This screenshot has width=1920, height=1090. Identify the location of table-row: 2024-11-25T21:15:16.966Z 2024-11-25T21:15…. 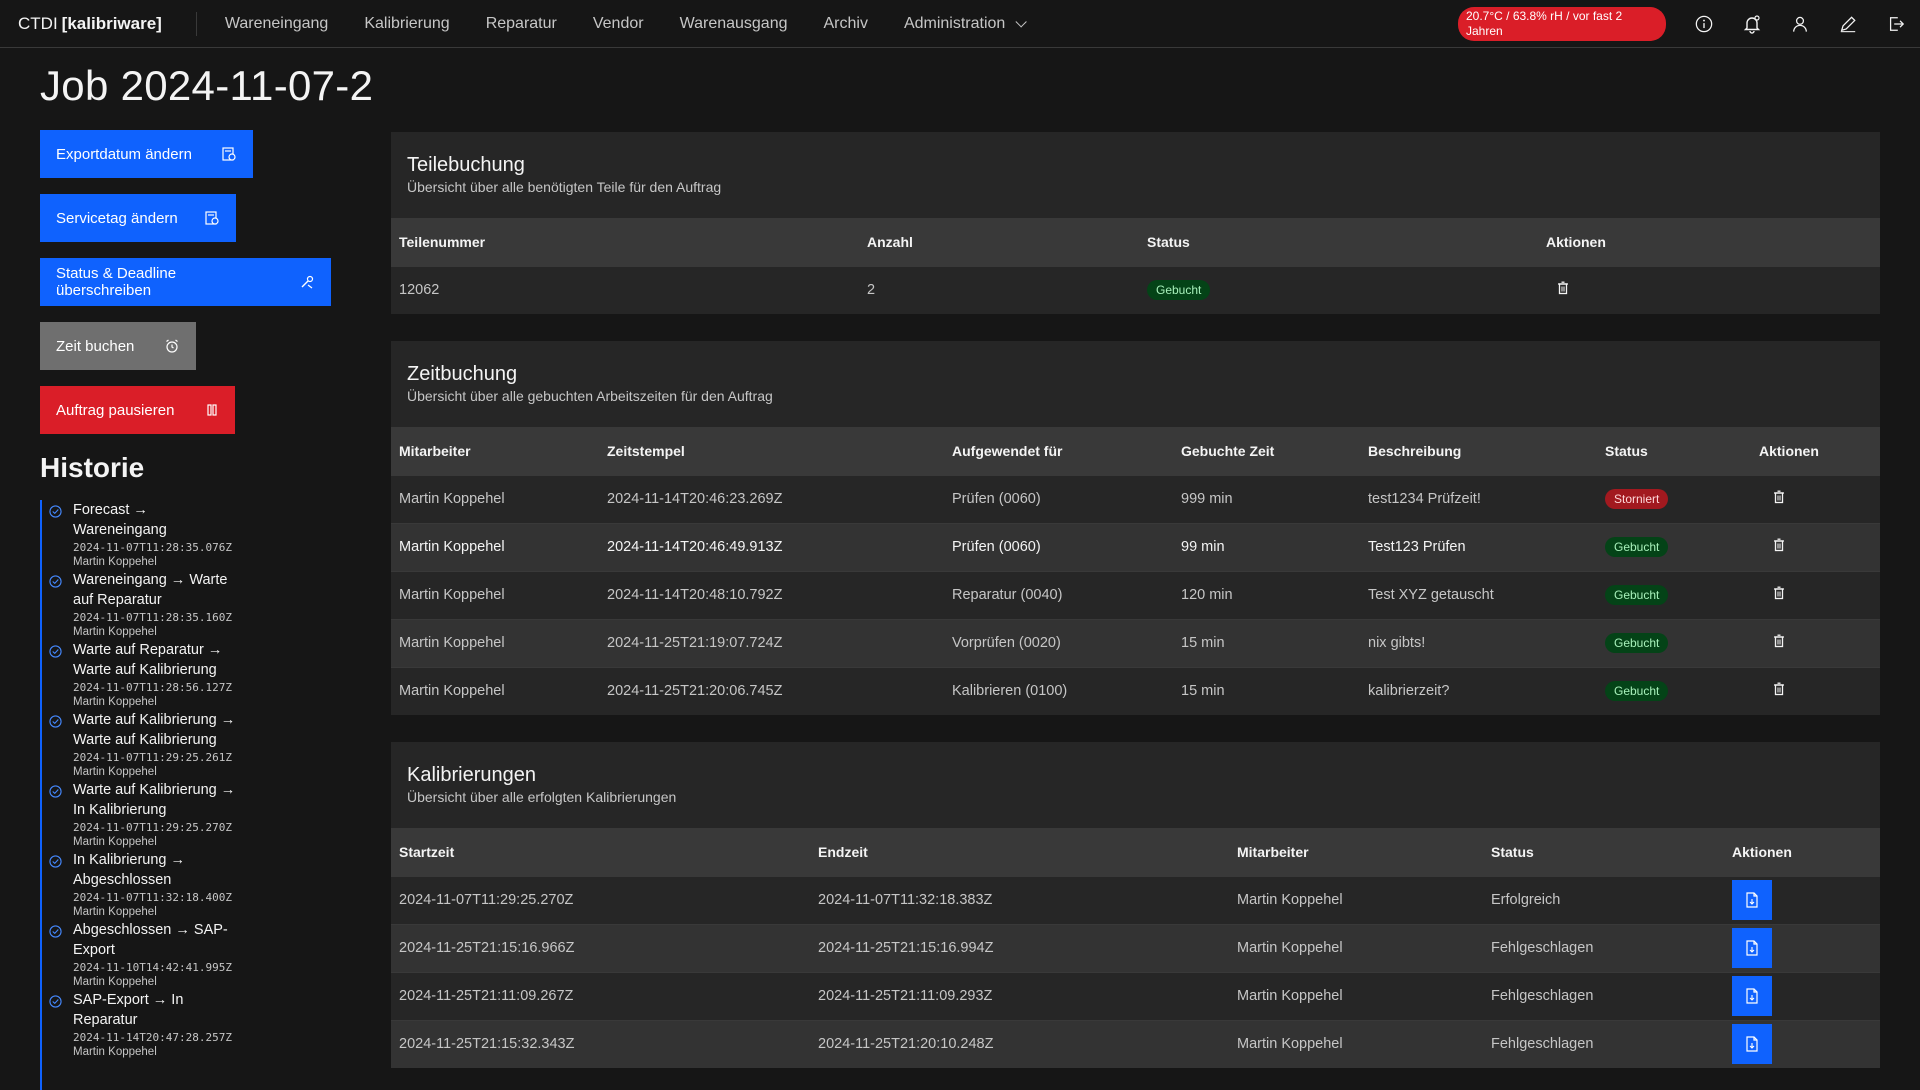
(1135, 947).